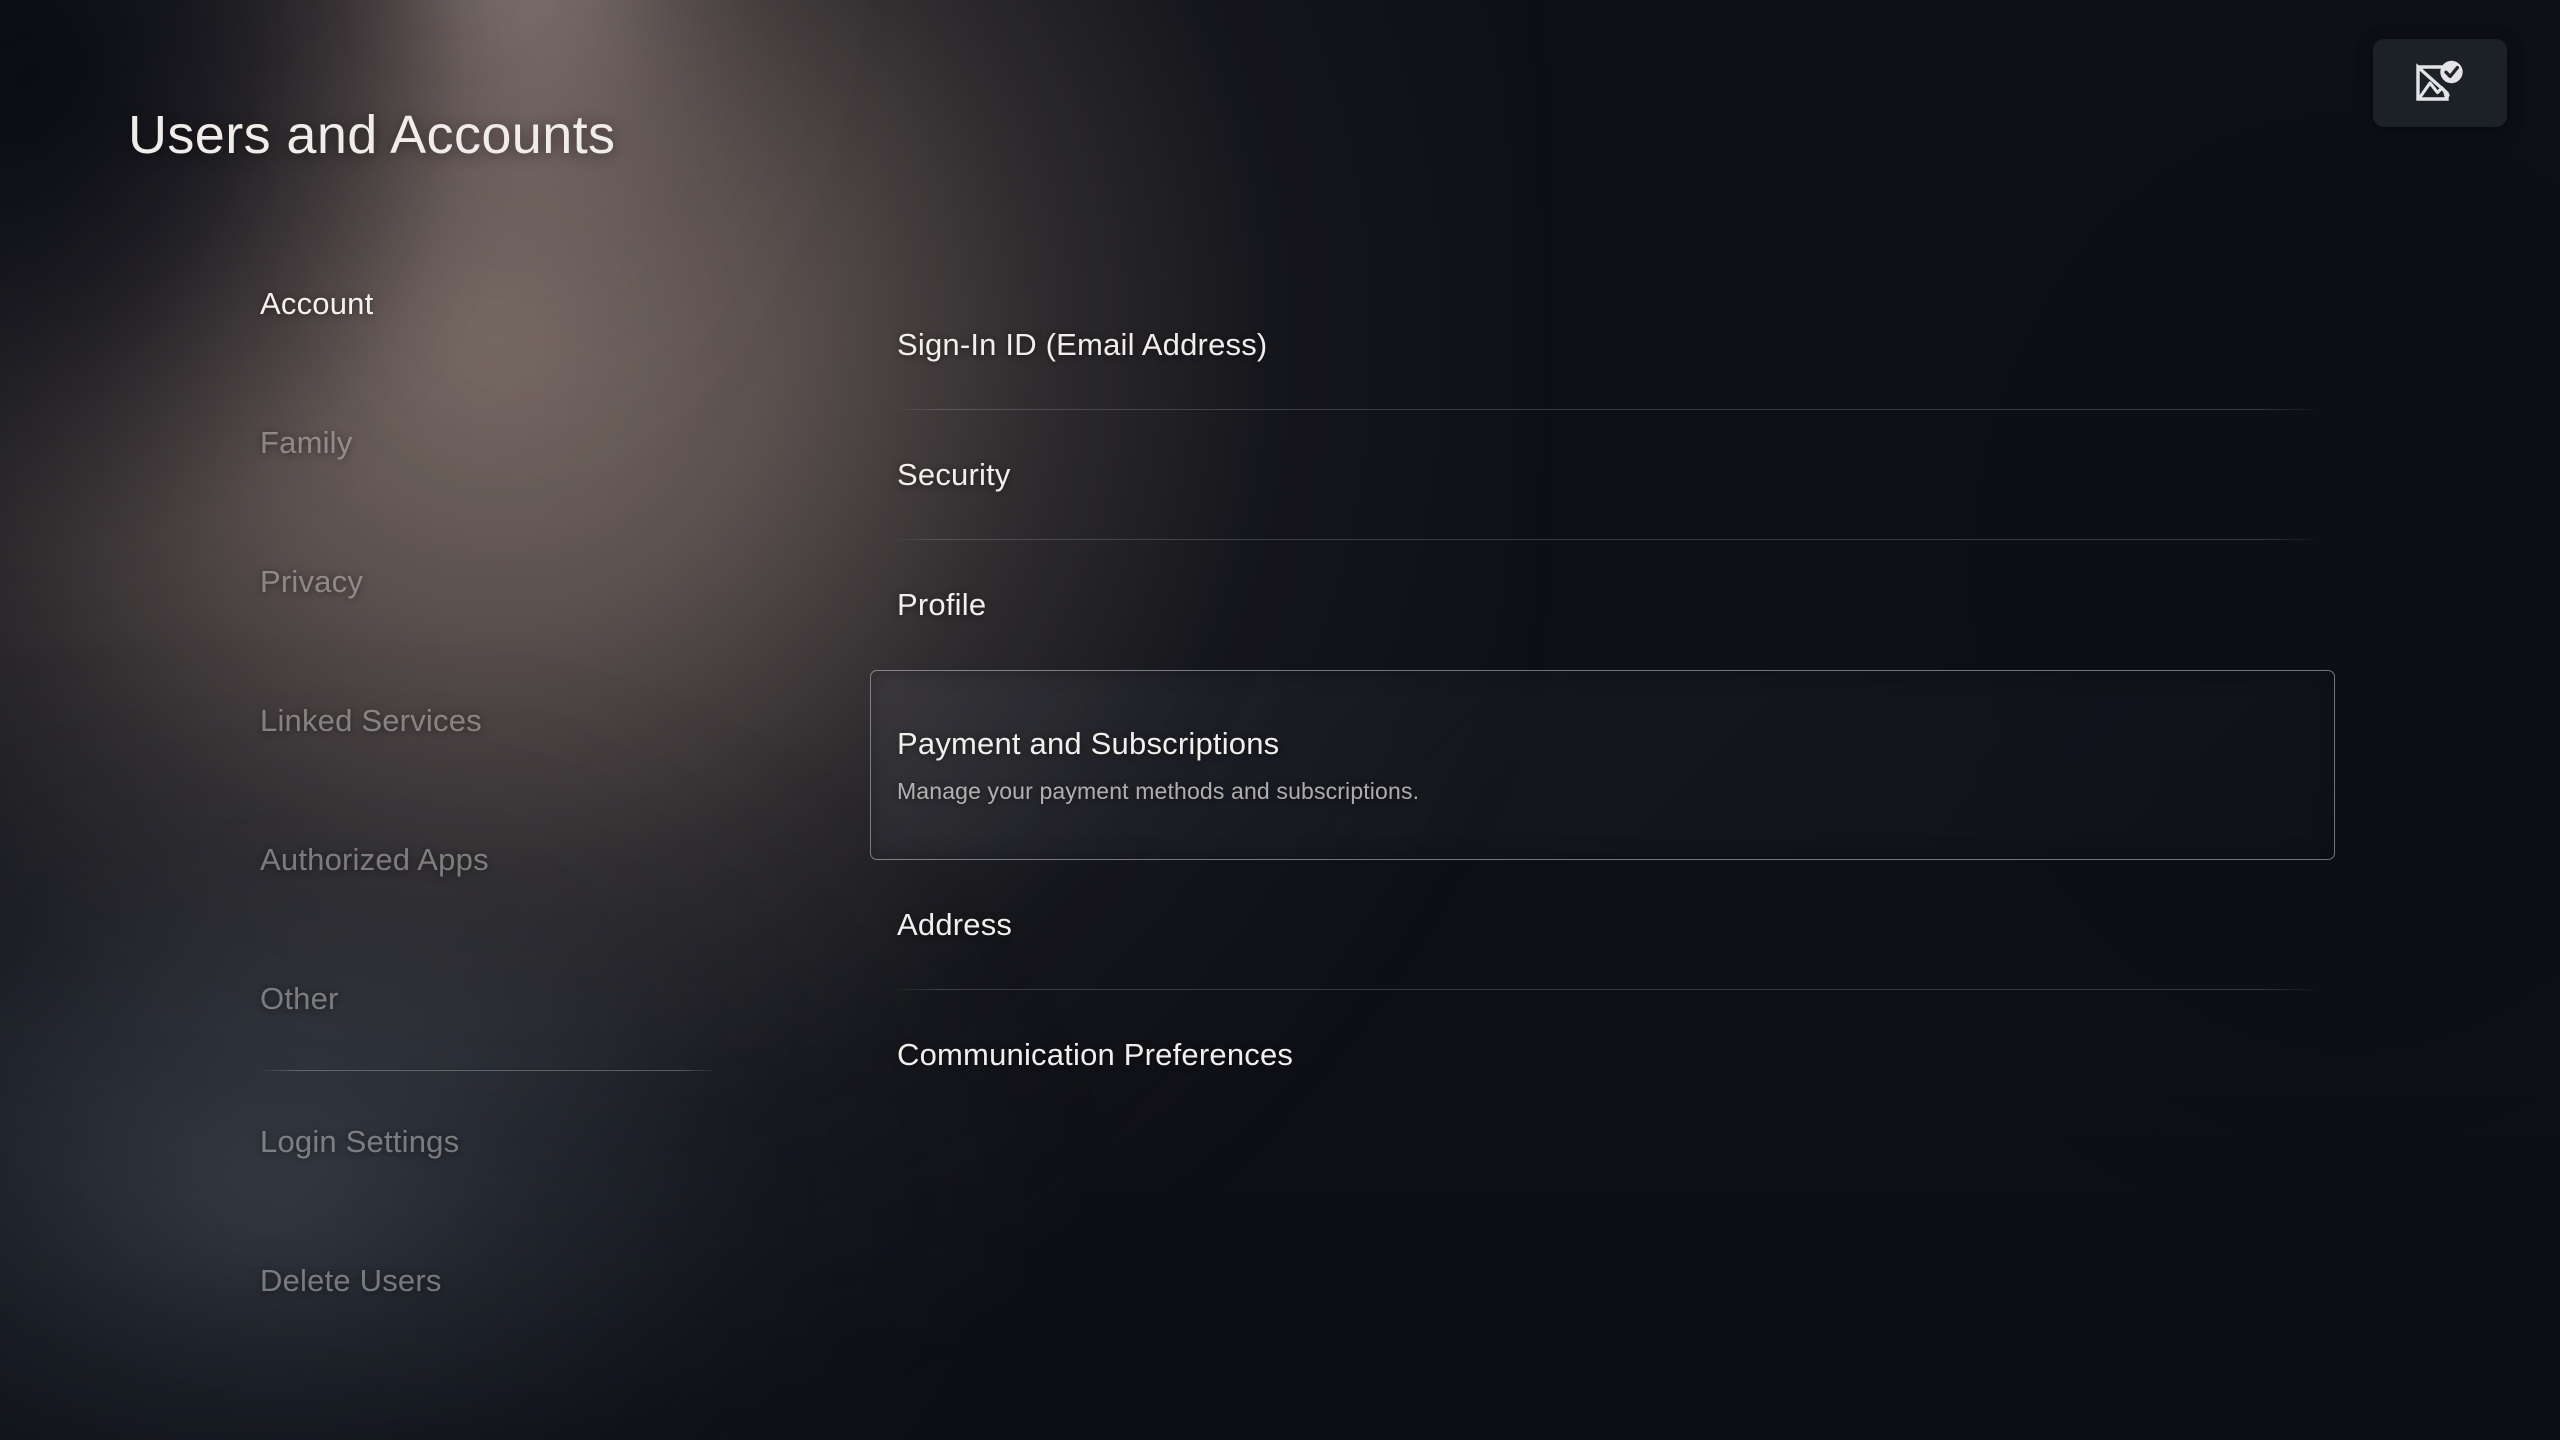 Image resolution: width=2560 pixels, height=1440 pixels. Describe the element at coordinates (495, 1142) in the screenshot. I see `sidebar-item-login-settings: Login Settings` at that location.